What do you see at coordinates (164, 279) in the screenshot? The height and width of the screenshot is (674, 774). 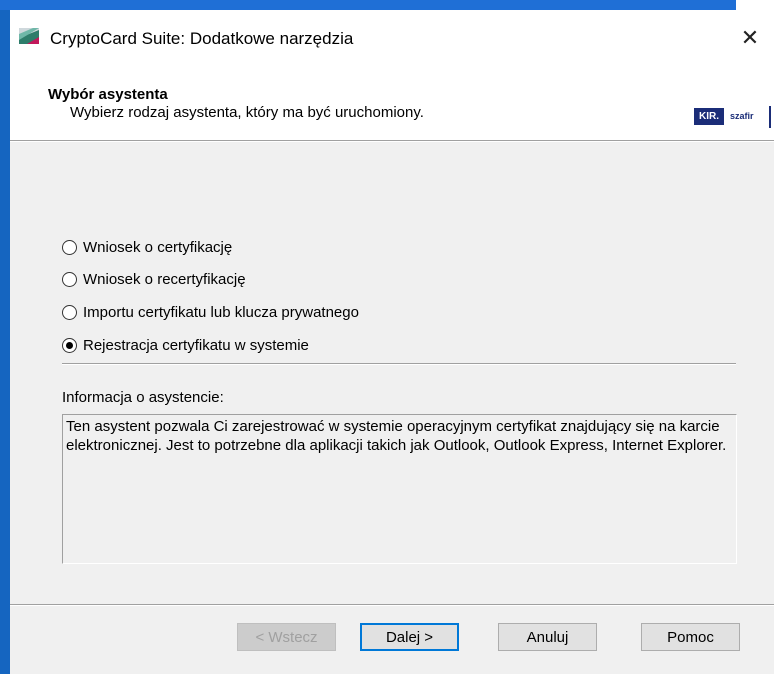 I see `option-label: Wniosek o recertyfikację` at bounding box center [164, 279].